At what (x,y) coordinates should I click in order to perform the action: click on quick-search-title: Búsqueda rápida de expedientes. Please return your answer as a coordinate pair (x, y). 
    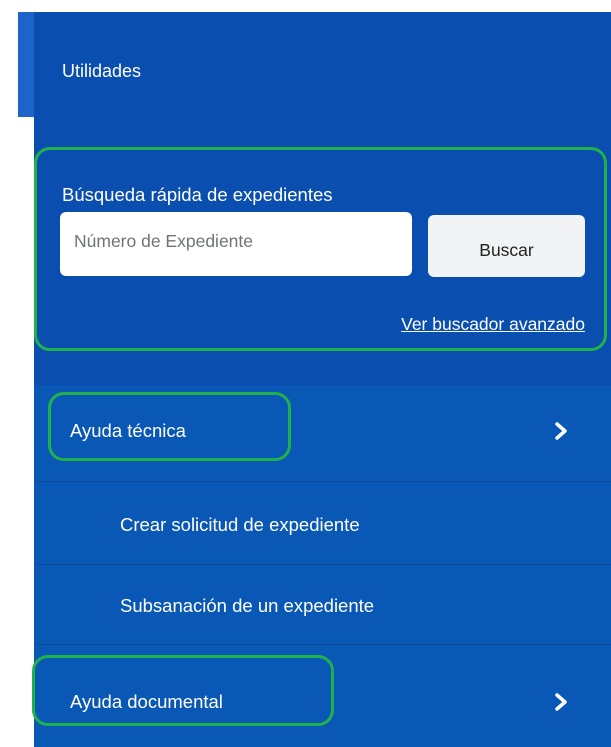
    Looking at the image, I should click on (197, 194).